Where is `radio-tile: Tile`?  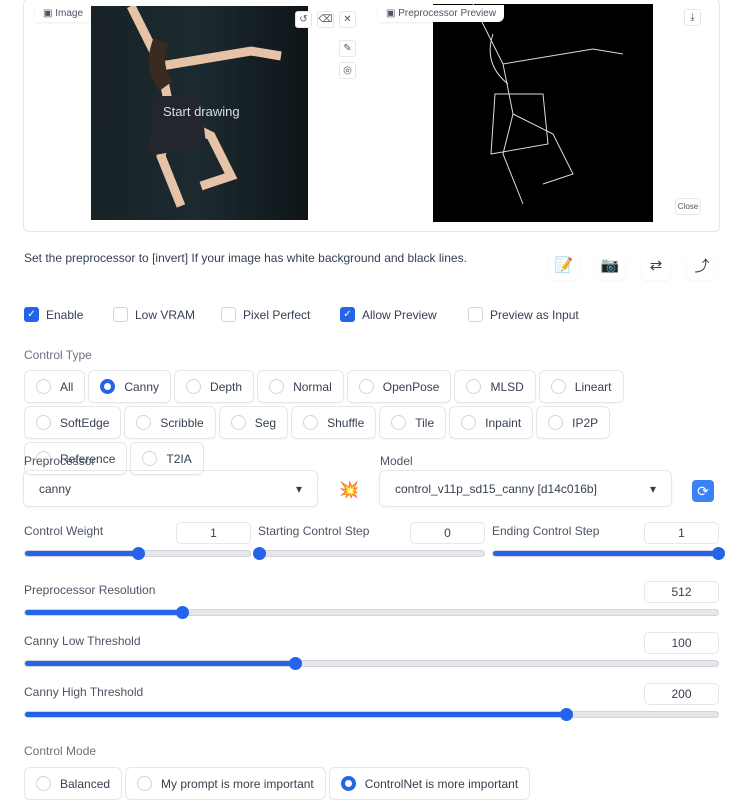 radio-tile: Tile is located at coordinates (413, 422).